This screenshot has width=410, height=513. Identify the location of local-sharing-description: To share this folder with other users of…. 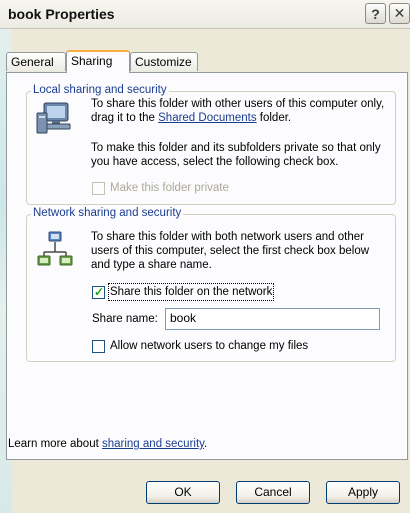
(241, 111).